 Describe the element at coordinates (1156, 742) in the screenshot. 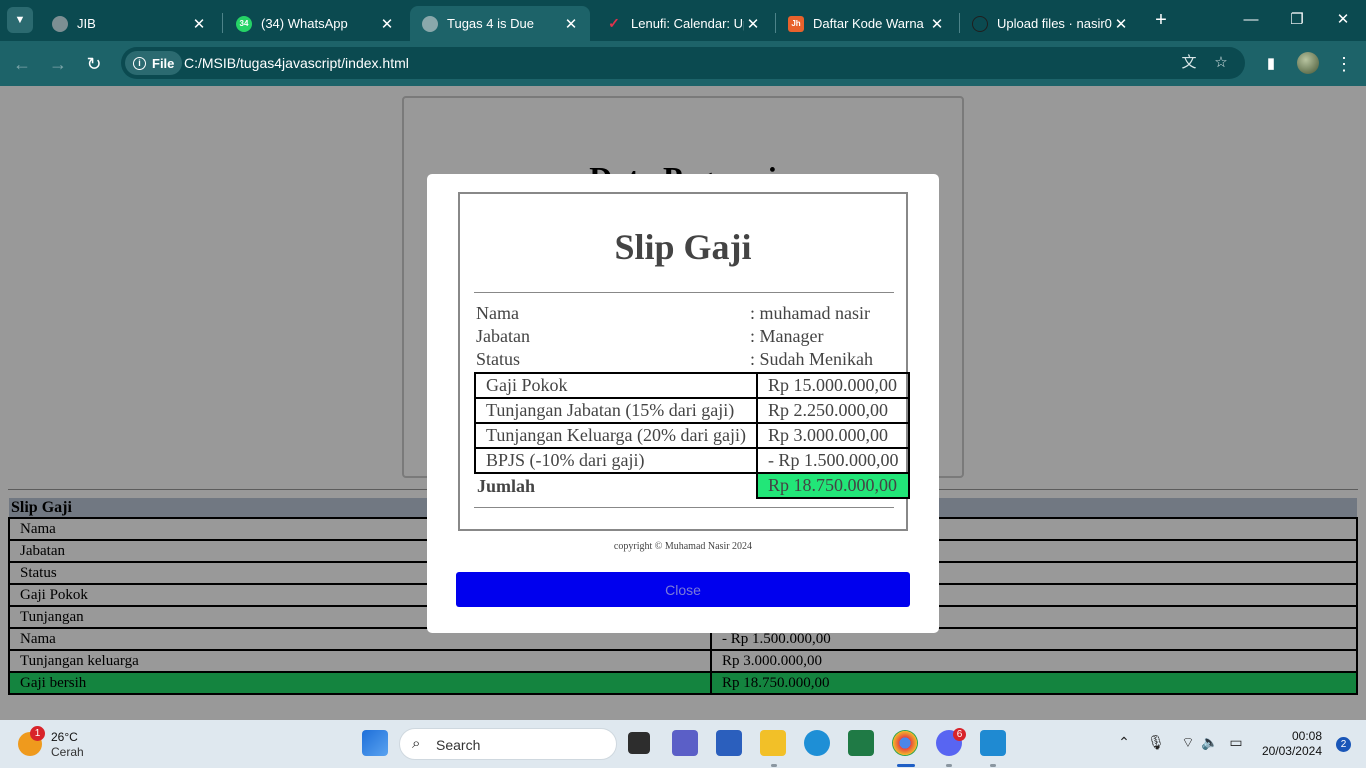

I see `microphone-icon: 🎙` at that location.